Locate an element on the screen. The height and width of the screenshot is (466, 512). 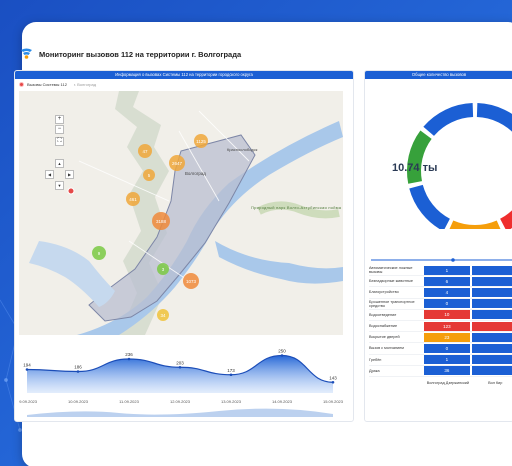
call-cluster: 2647 is located at coordinates (177, 163).